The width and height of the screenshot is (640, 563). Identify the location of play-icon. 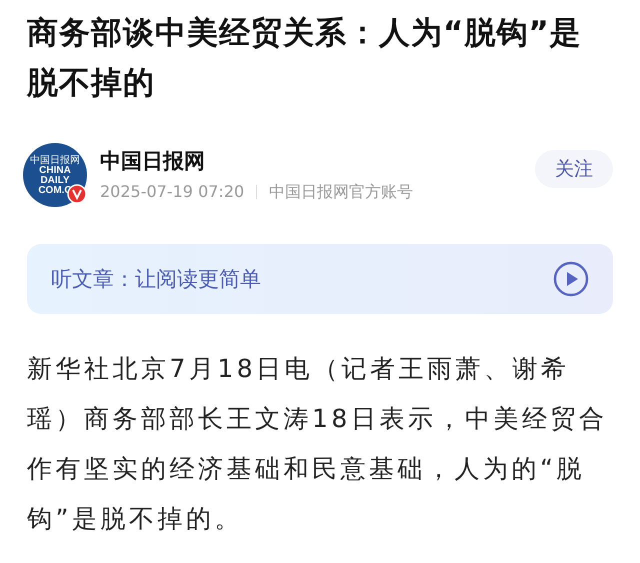
(571, 279).